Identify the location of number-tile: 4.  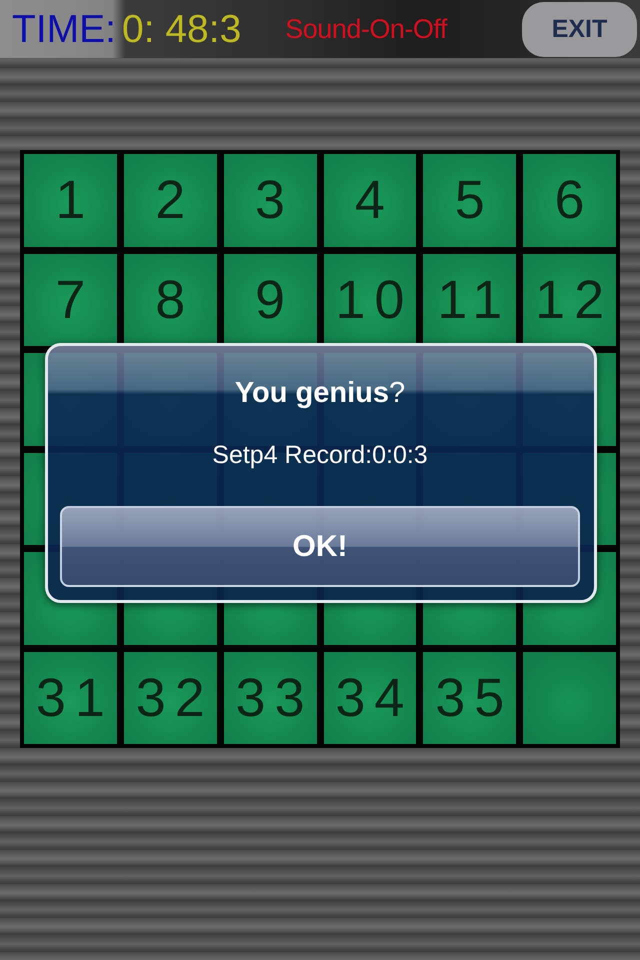
(370, 200).